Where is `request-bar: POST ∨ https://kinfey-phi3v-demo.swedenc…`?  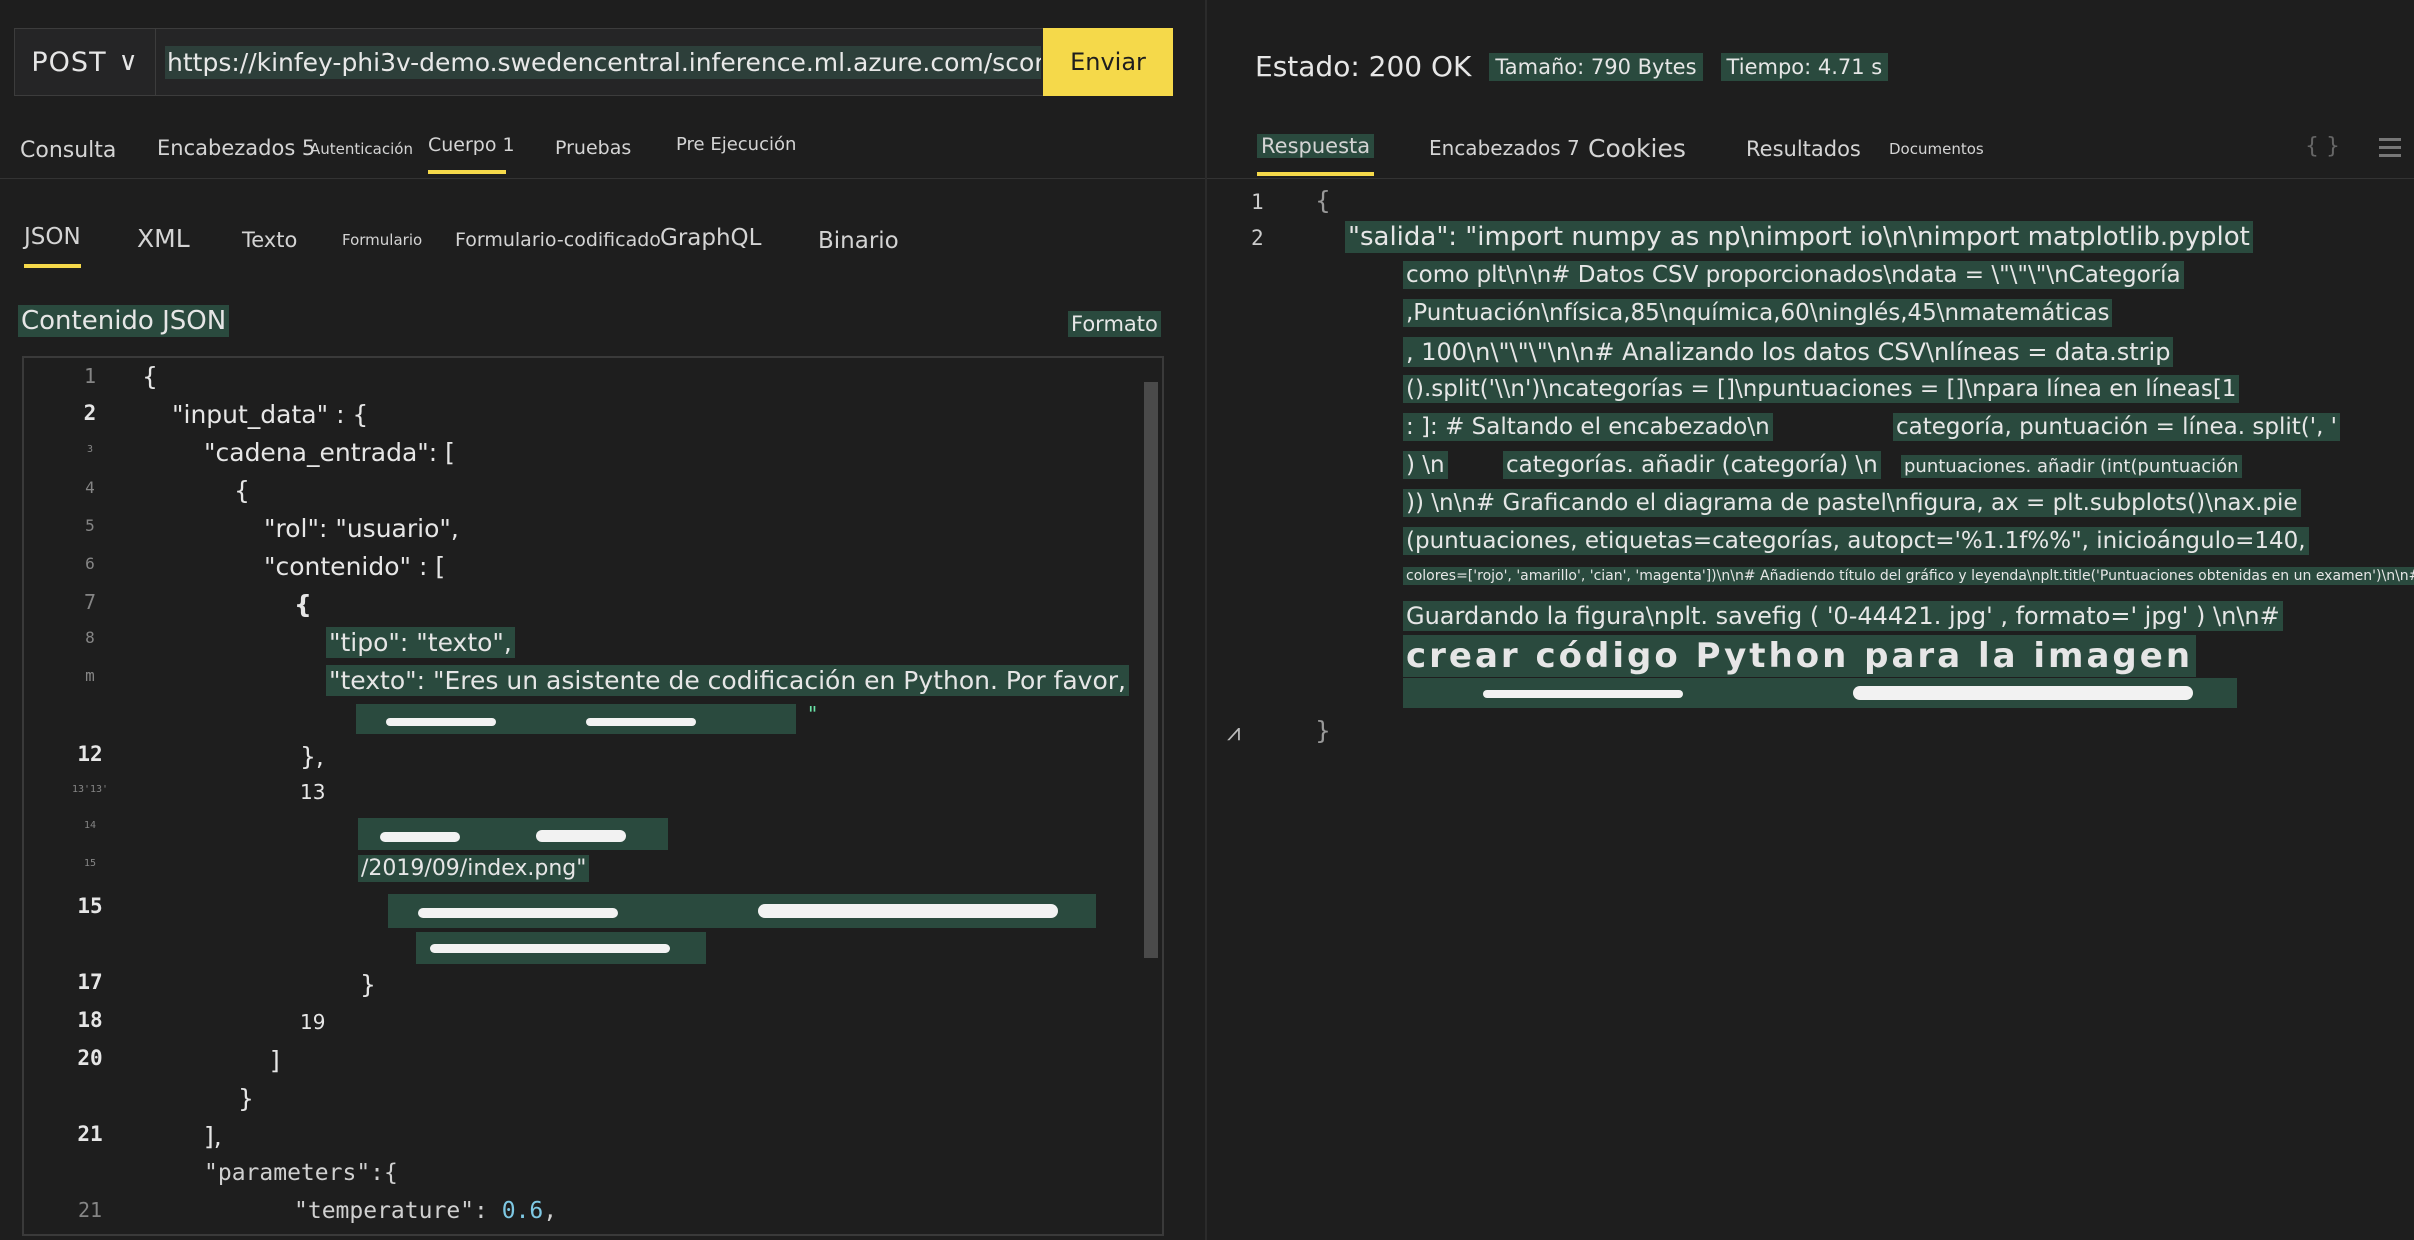
request-bar: POST ∨ https://kinfey-phi3v-demo.swedenc… is located at coordinates (593, 62).